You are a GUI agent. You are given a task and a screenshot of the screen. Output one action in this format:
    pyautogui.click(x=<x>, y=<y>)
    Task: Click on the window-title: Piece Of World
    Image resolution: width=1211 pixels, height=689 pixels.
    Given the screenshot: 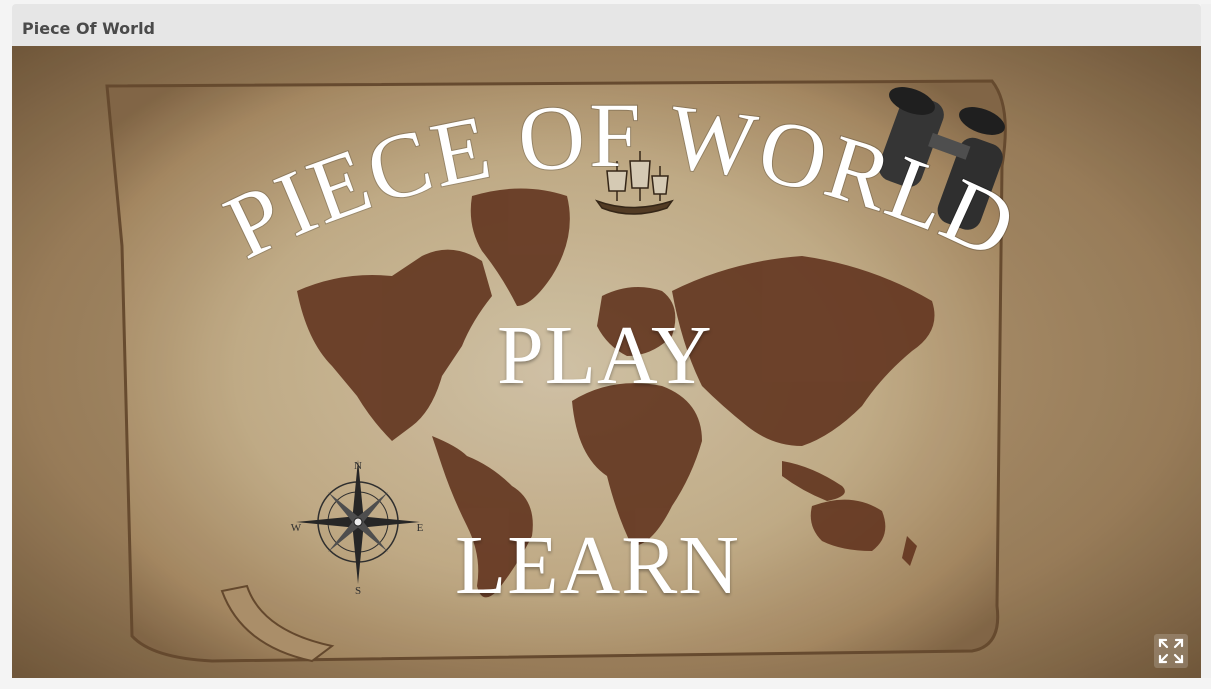 What is the action you would take?
    pyautogui.click(x=88, y=28)
    